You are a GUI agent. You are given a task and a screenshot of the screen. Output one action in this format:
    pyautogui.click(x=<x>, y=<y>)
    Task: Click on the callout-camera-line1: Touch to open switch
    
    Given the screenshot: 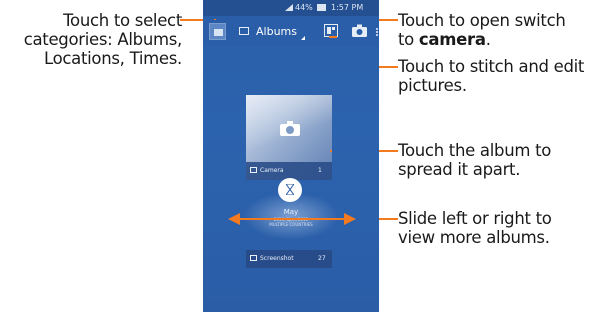 What is the action you would take?
    pyautogui.click(x=482, y=20)
    